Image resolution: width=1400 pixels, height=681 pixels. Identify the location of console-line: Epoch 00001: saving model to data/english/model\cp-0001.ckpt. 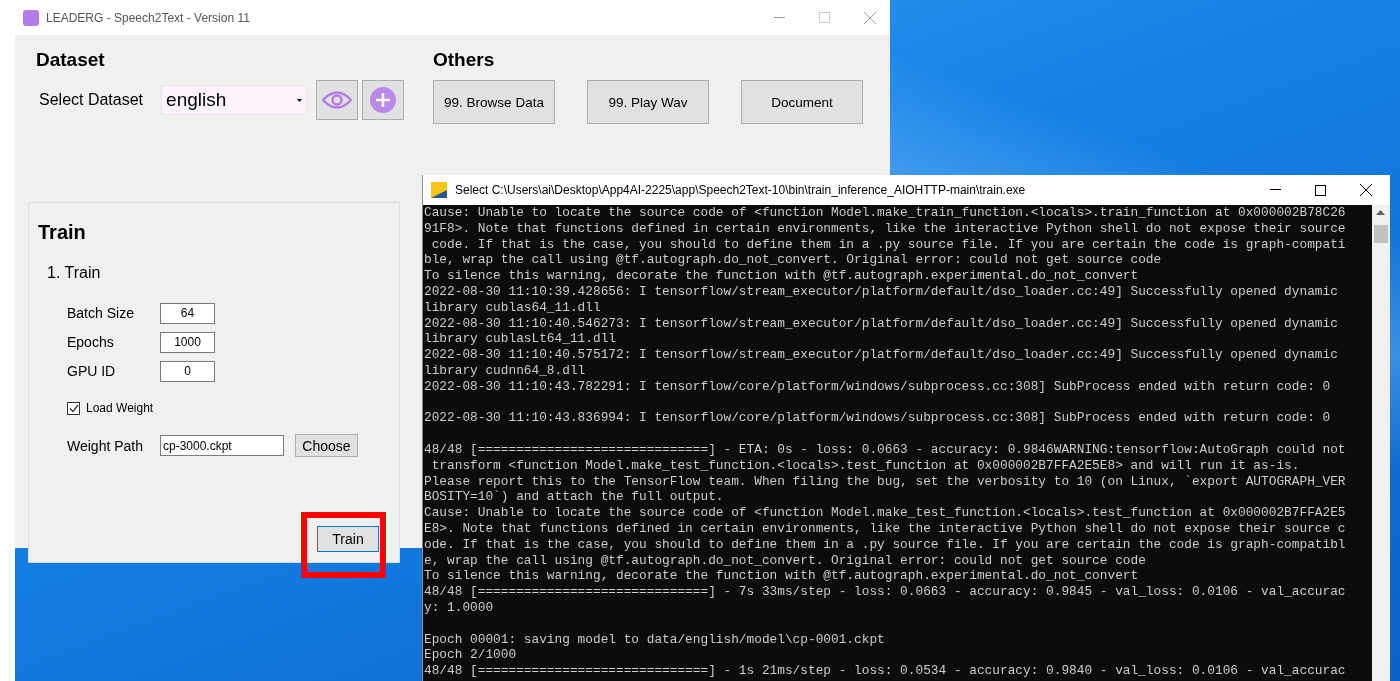
(654, 639).